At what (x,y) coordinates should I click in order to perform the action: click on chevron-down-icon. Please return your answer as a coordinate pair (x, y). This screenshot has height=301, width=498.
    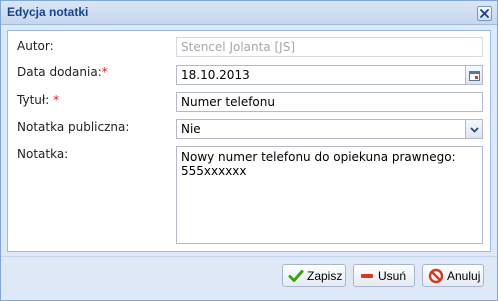
    Looking at the image, I should click on (474, 130).